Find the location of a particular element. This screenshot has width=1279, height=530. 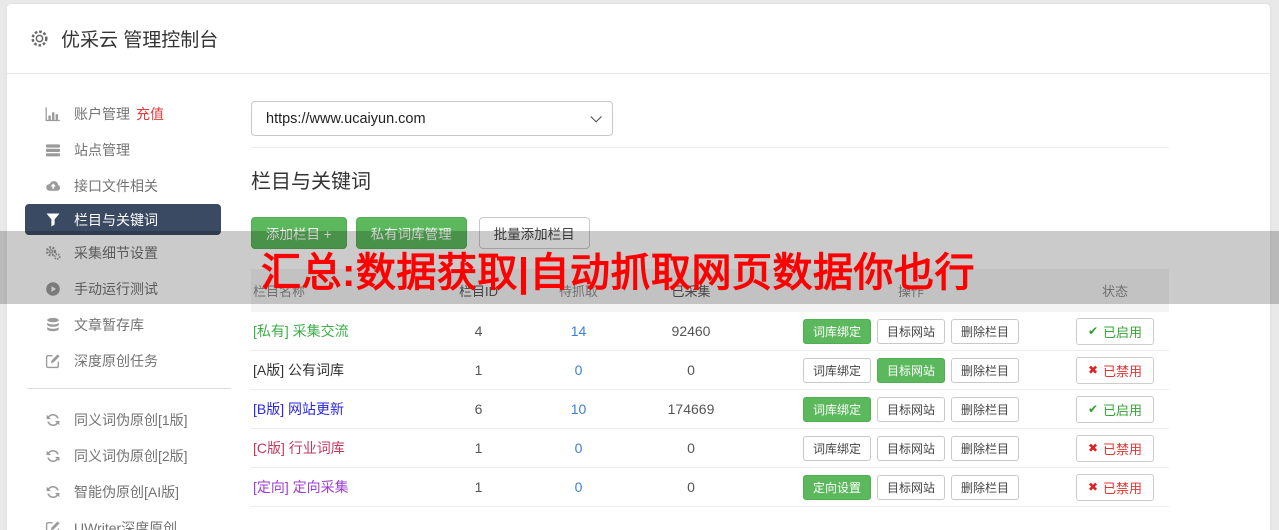

funnel-icon is located at coordinates (53, 219).